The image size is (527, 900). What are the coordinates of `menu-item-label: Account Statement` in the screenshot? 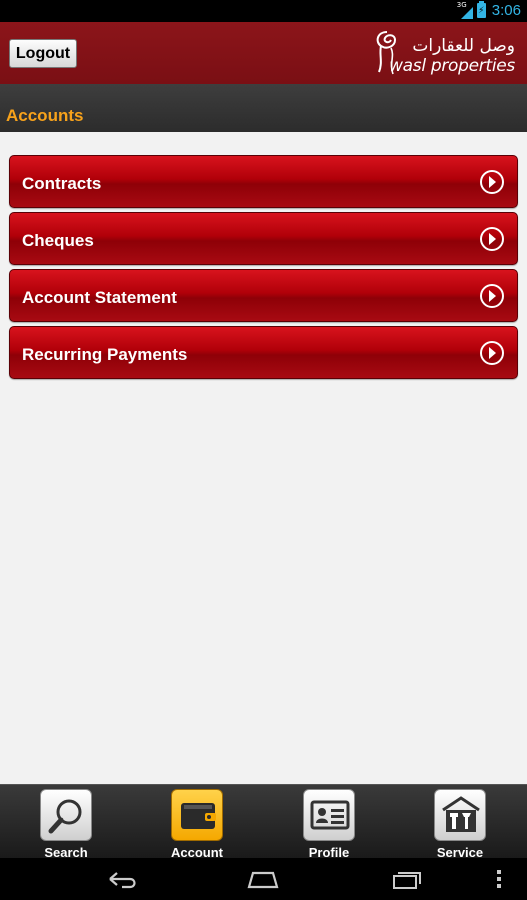 It's located at (99, 297).